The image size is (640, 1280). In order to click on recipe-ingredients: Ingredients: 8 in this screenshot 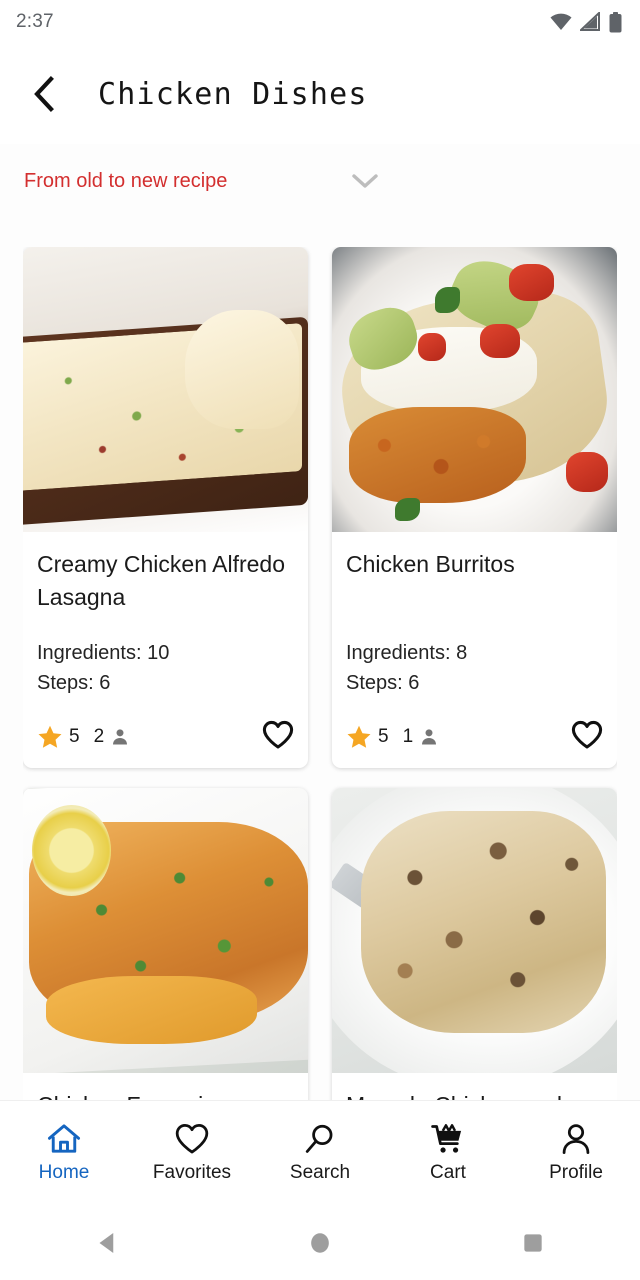, I will do `click(407, 653)`.